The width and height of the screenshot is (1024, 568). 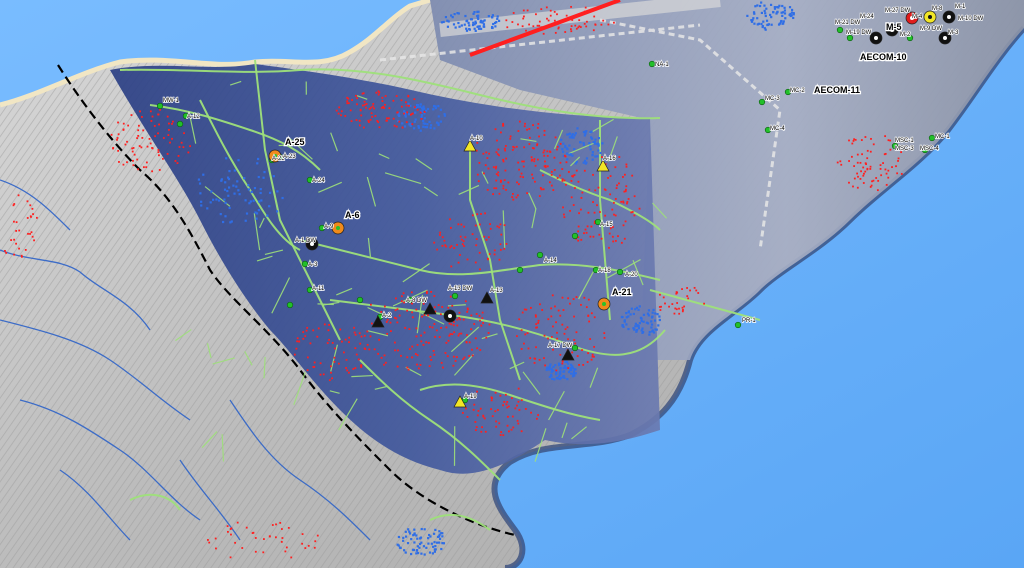 What do you see at coordinates (942, 137) in the screenshot?
I see `label-mc-1: MC-1` at bounding box center [942, 137].